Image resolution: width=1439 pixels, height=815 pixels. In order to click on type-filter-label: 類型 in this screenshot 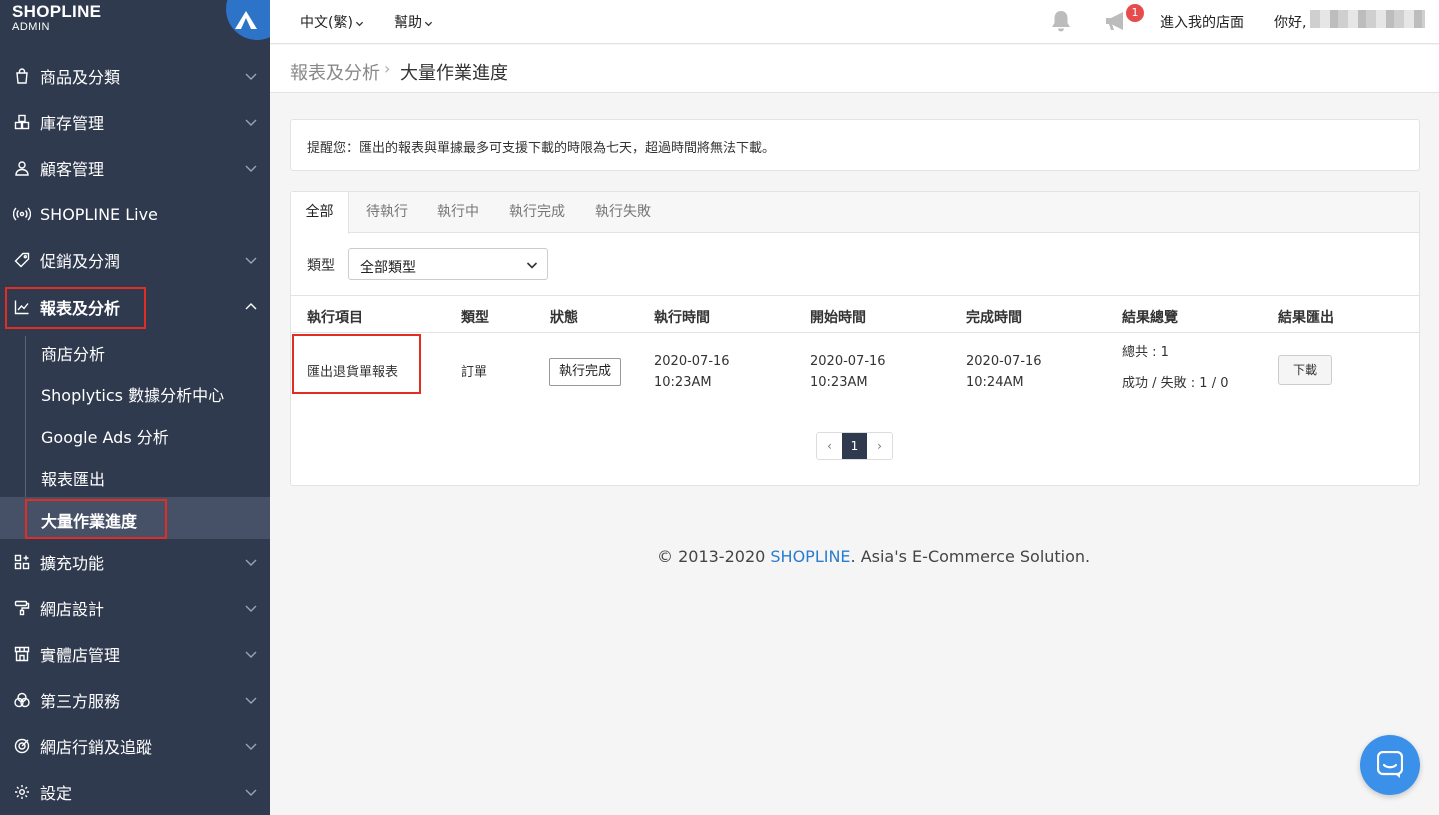, I will do `click(321, 266)`.